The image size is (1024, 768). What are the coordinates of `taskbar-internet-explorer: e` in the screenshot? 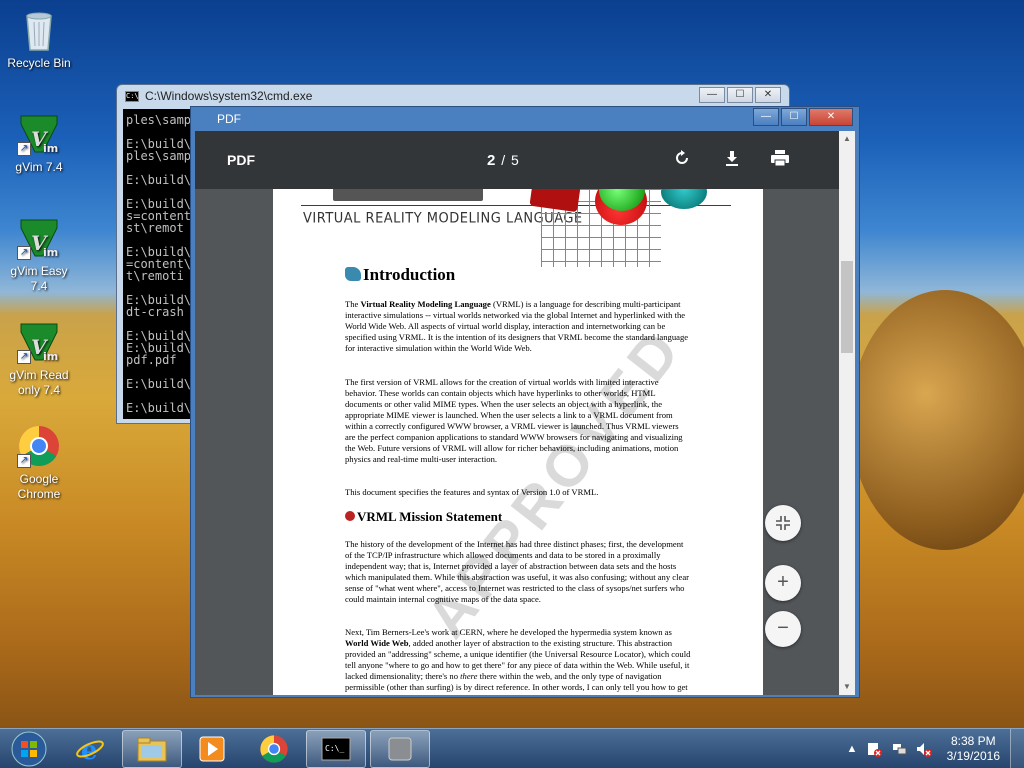 It's located at (90, 749).